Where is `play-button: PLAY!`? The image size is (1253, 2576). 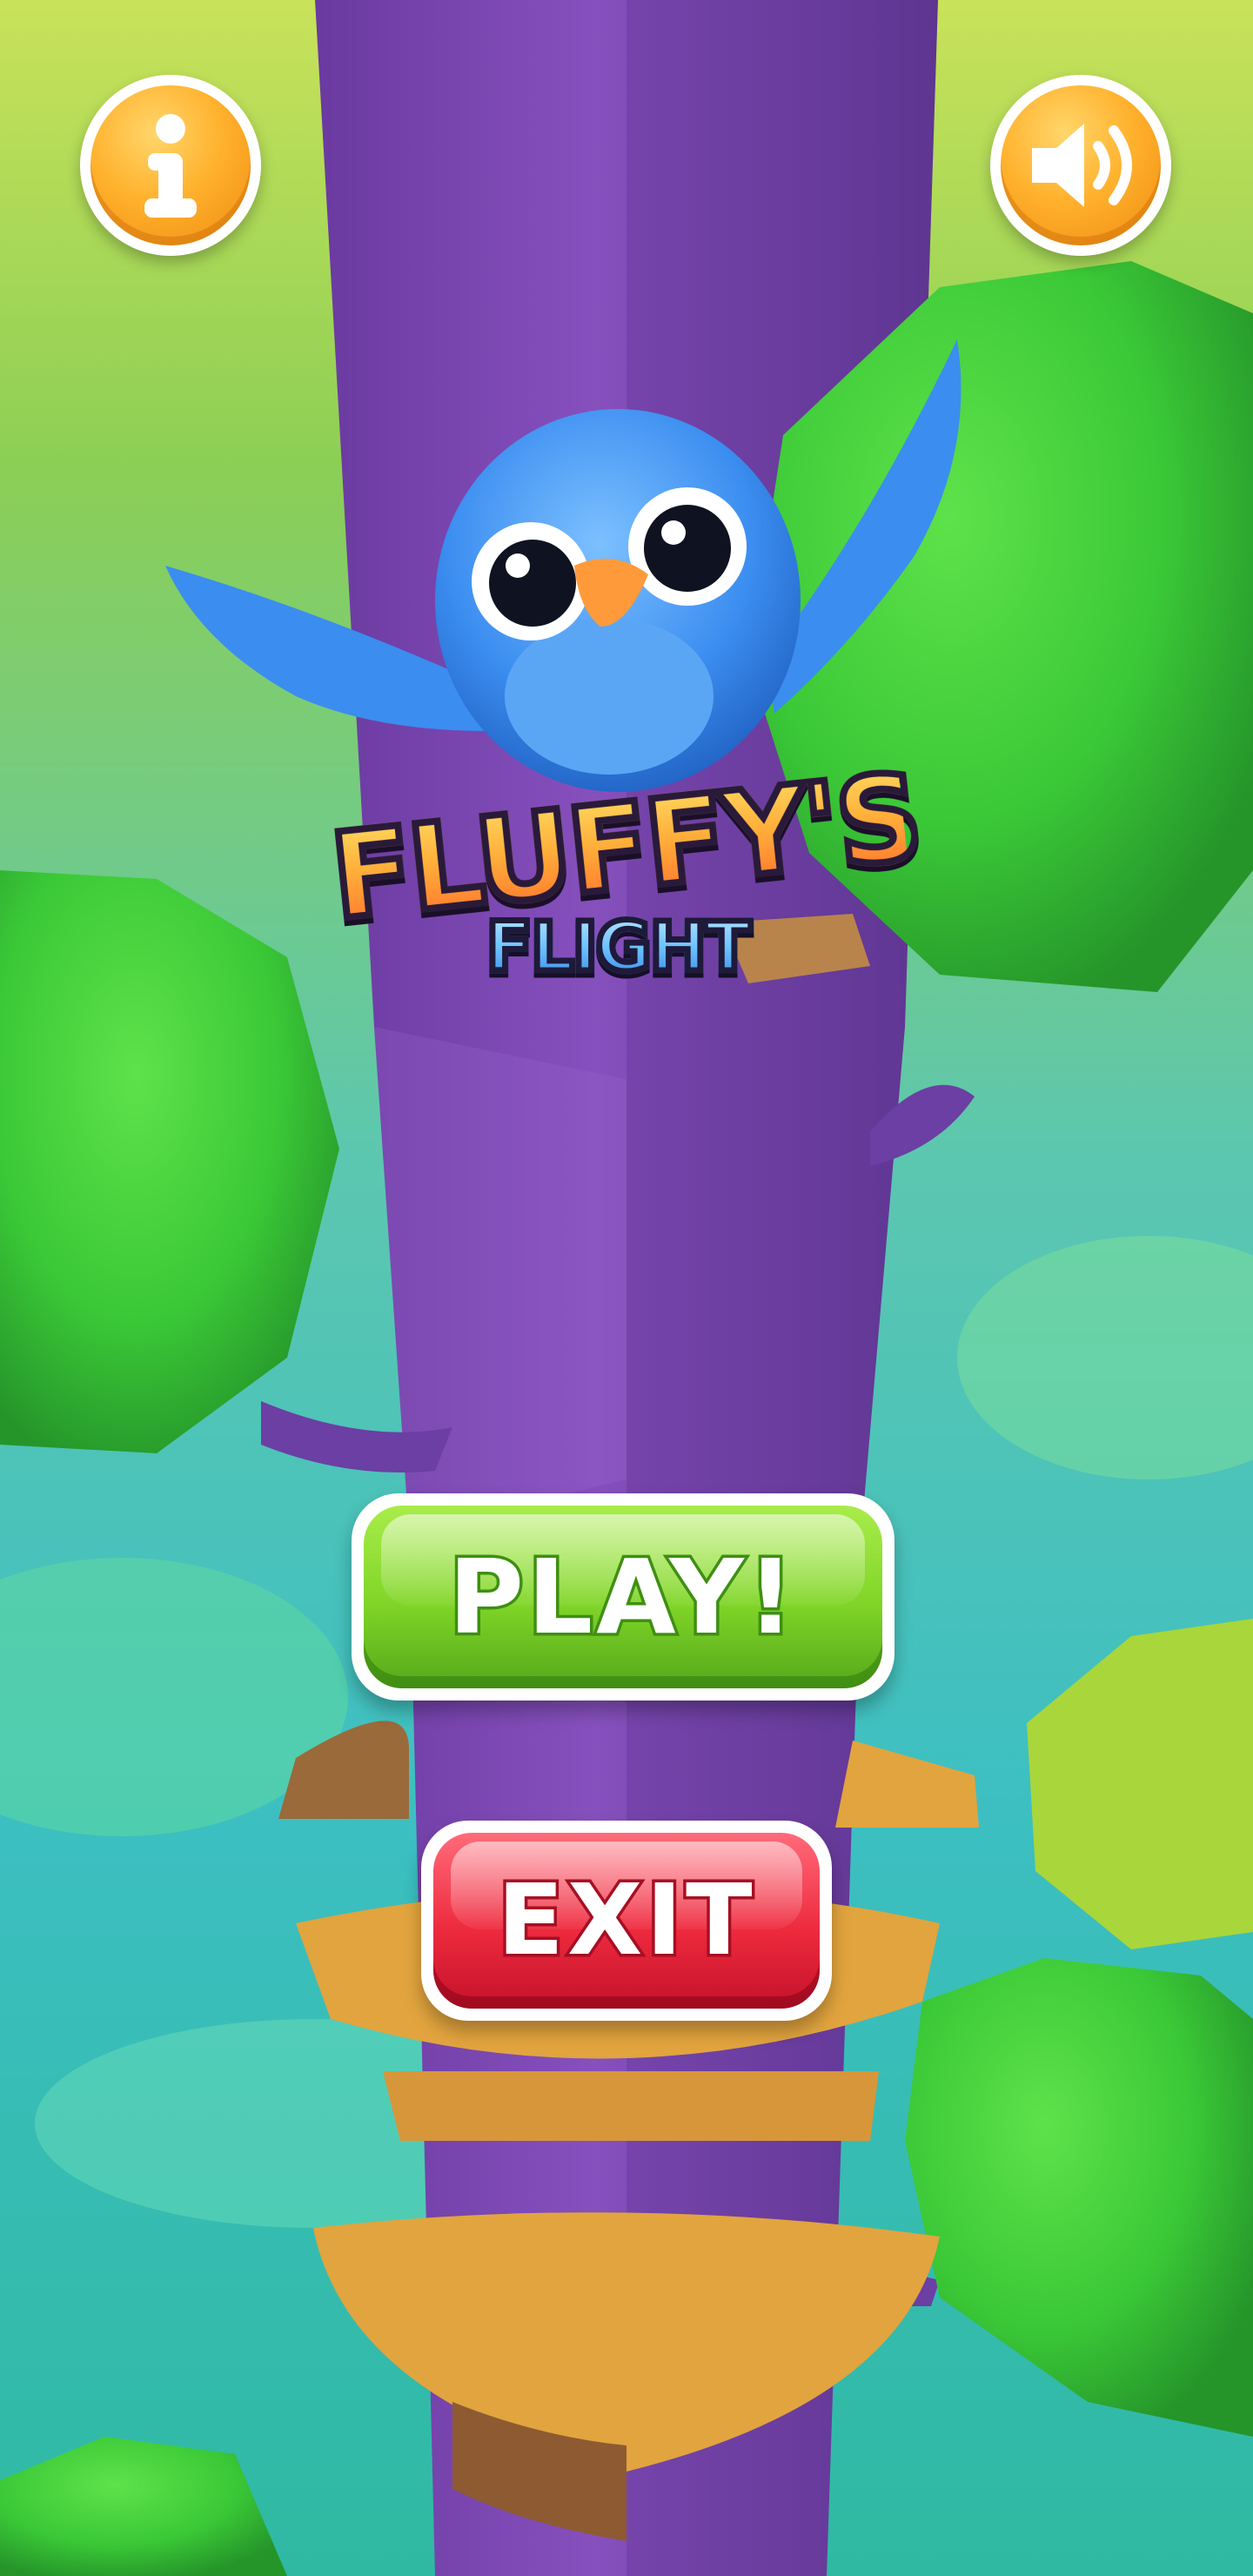
play-button: PLAY! is located at coordinates (623, 1597).